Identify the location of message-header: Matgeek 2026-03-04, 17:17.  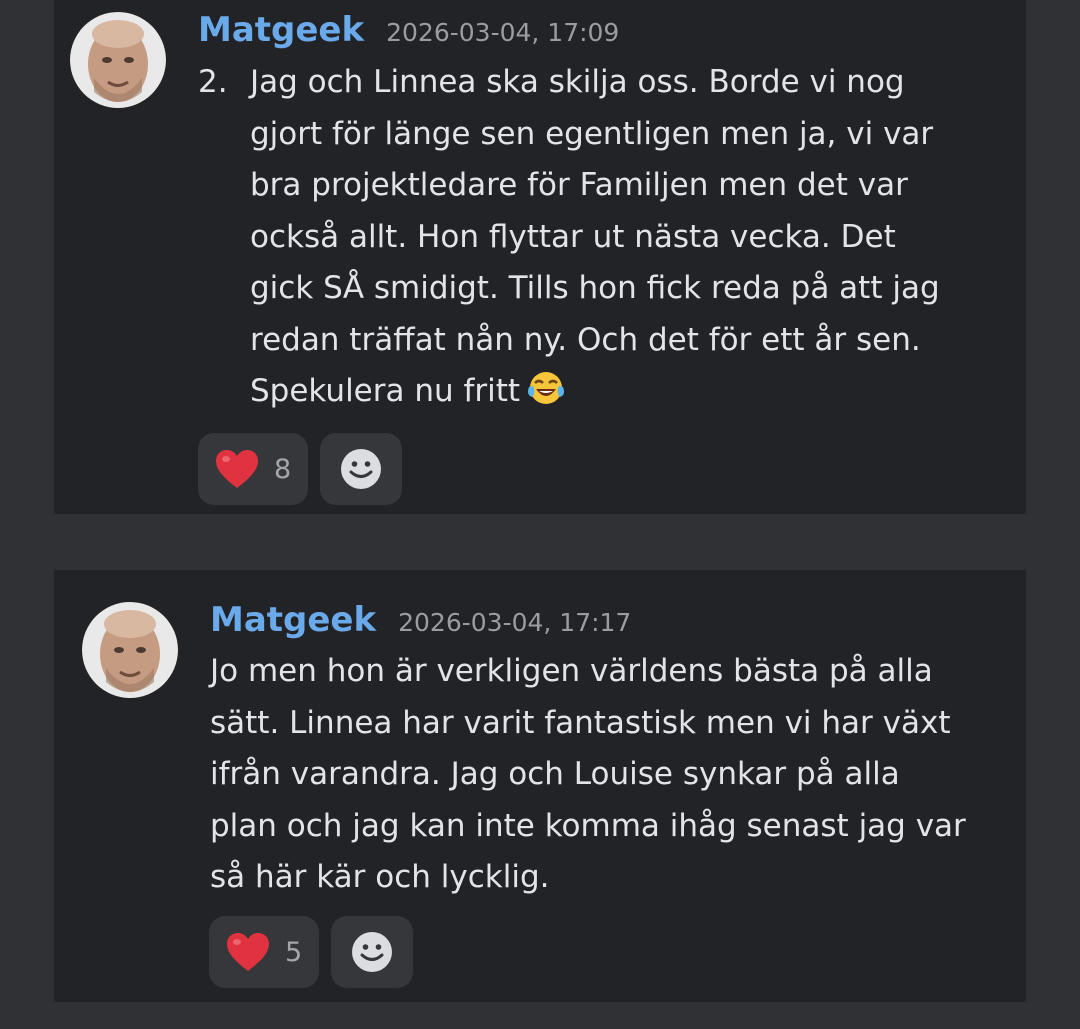
(420, 620).